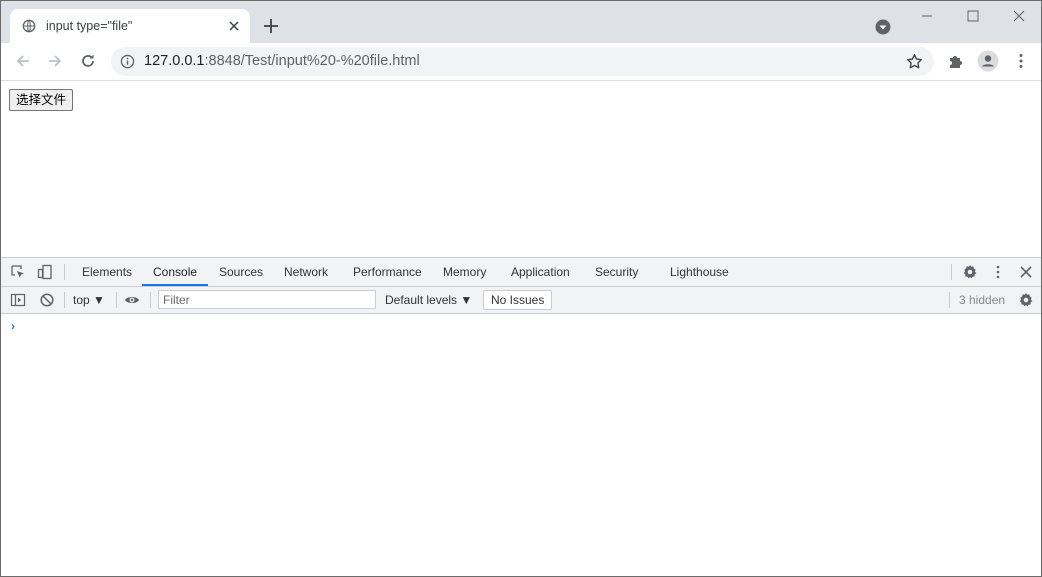 The width and height of the screenshot is (1042, 577). I want to click on hidden-messages-count: 3 hidden, so click(982, 300).